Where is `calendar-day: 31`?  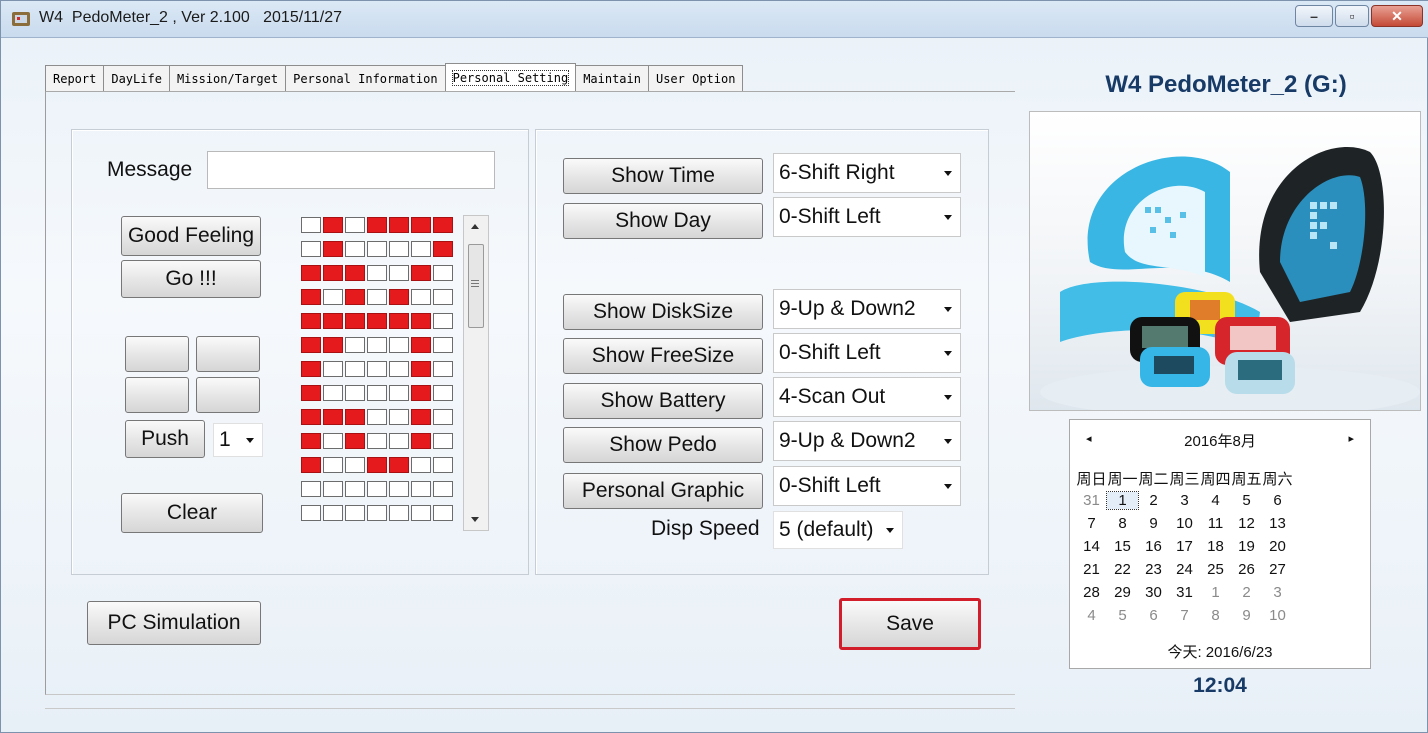 calendar-day: 31 is located at coordinates (1091, 500).